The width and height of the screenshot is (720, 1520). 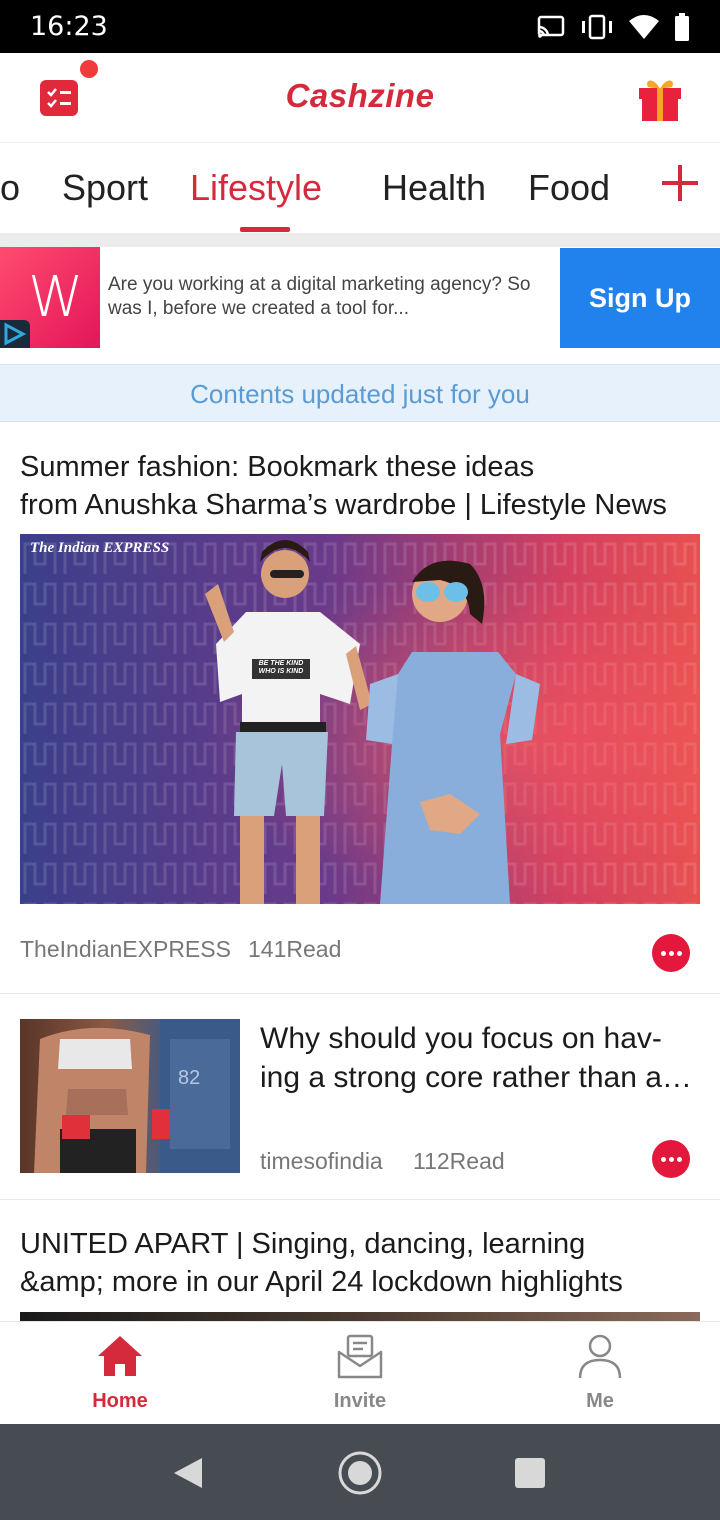 I want to click on nav-home: Home, so click(x=120, y=1373).